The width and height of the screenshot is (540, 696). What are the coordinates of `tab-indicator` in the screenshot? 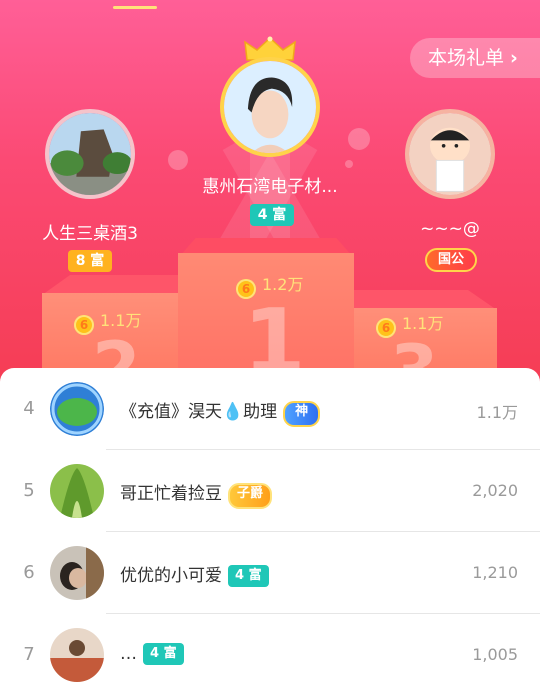 It's located at (135, 7).